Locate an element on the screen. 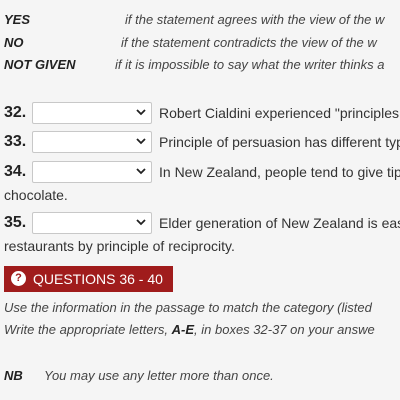  nb-label: NB is located at coordinates (13, 375).